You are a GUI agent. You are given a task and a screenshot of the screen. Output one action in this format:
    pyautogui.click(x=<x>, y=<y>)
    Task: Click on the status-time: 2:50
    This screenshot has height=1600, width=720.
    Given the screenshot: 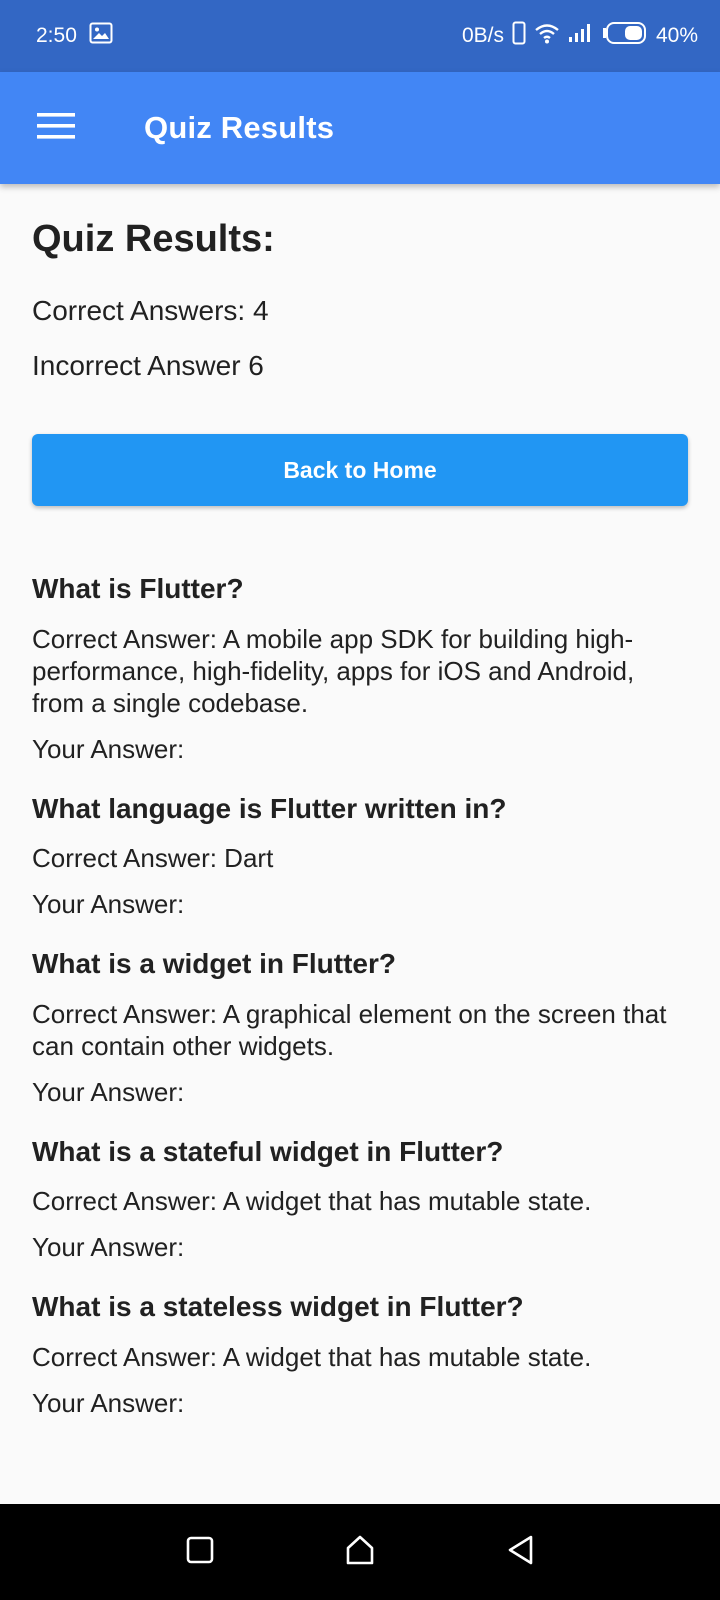 What is the action you would take?
    pyautogui.click(x=56, y=35)
    